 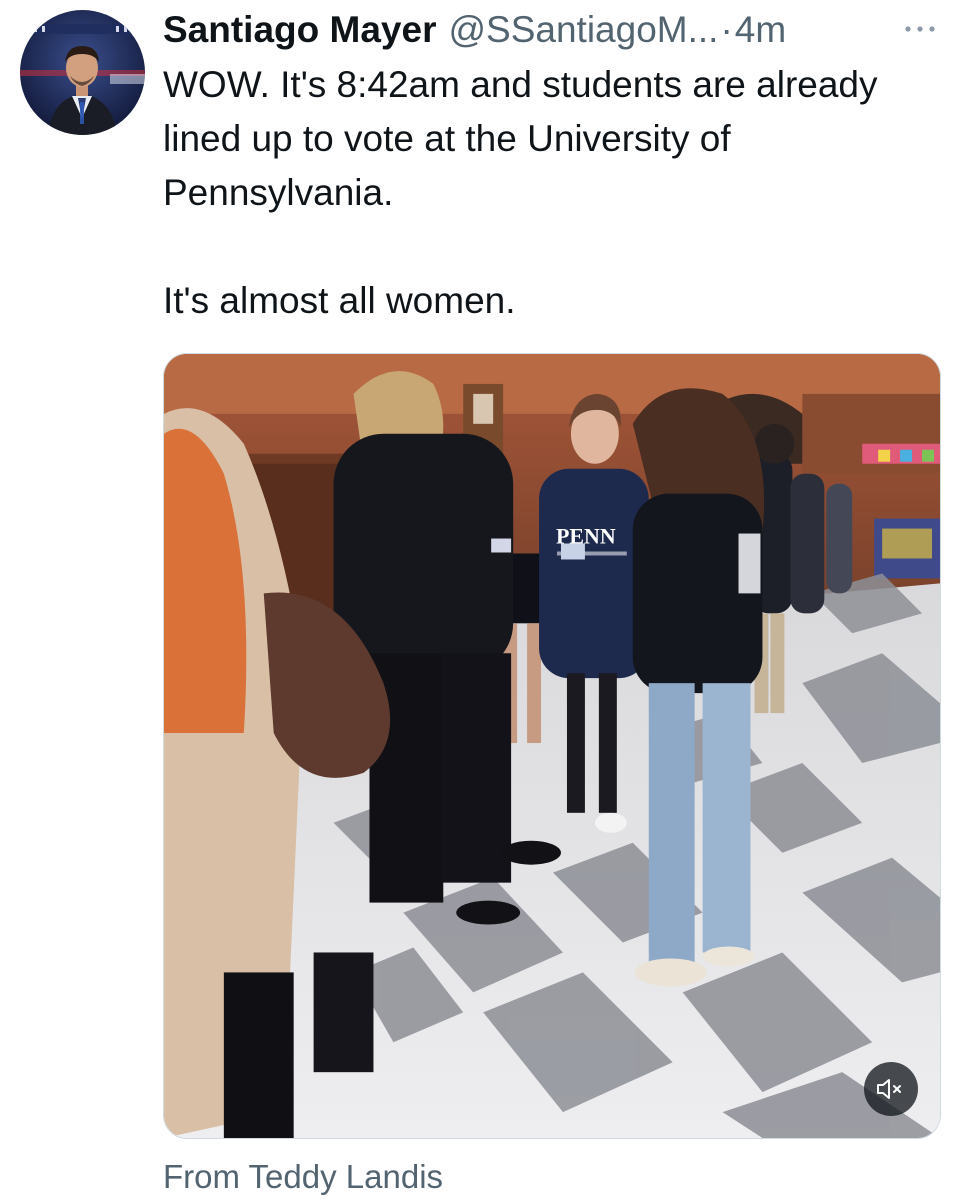 I want to click on speaker-muted-icon, so click(x=889, y=1089).